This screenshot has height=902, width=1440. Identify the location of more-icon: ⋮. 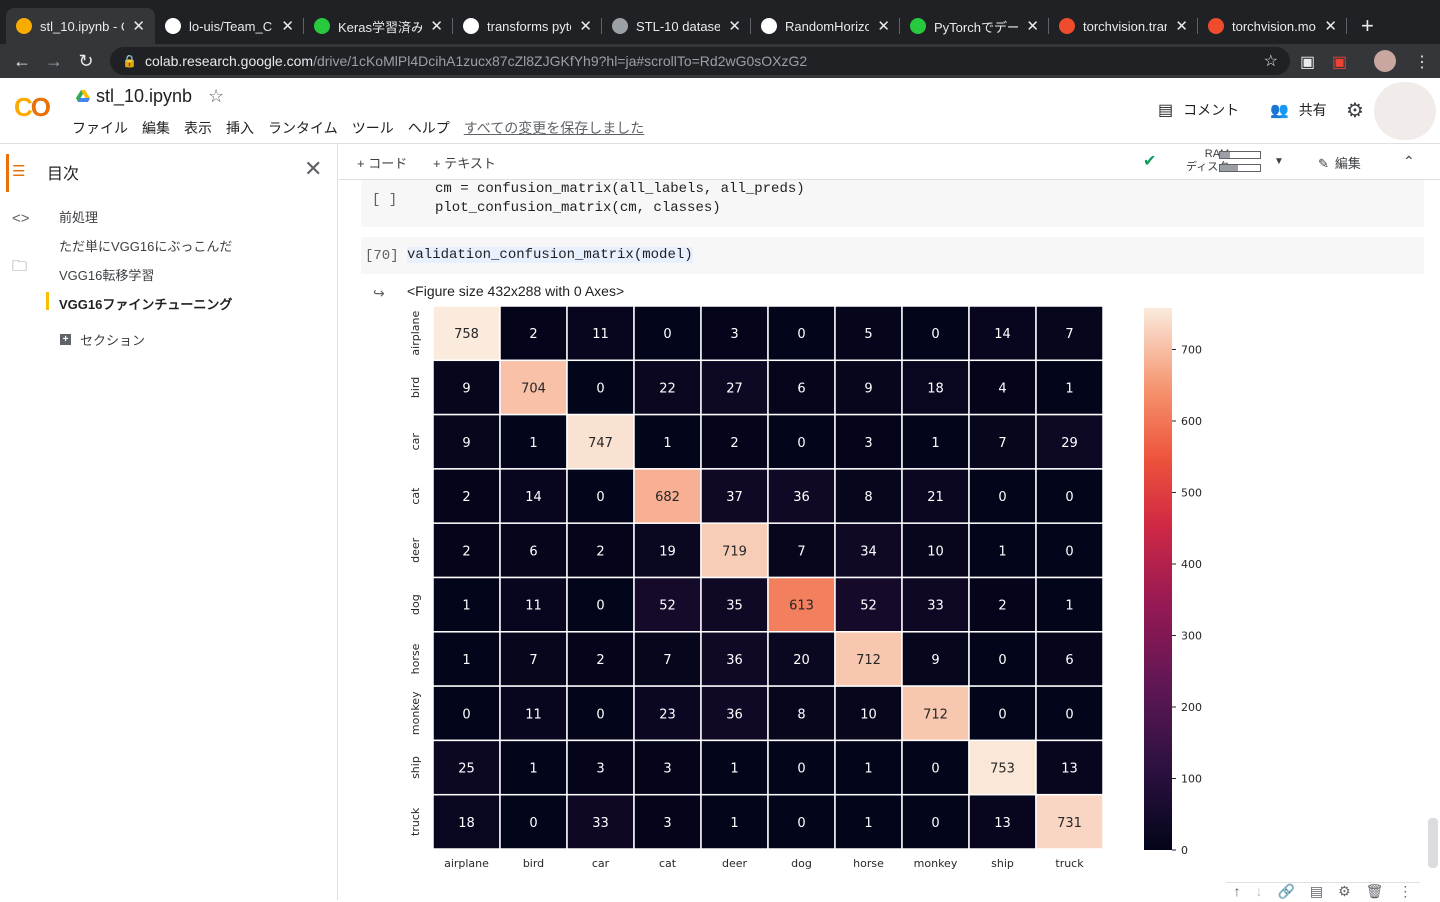
(1405, 892).